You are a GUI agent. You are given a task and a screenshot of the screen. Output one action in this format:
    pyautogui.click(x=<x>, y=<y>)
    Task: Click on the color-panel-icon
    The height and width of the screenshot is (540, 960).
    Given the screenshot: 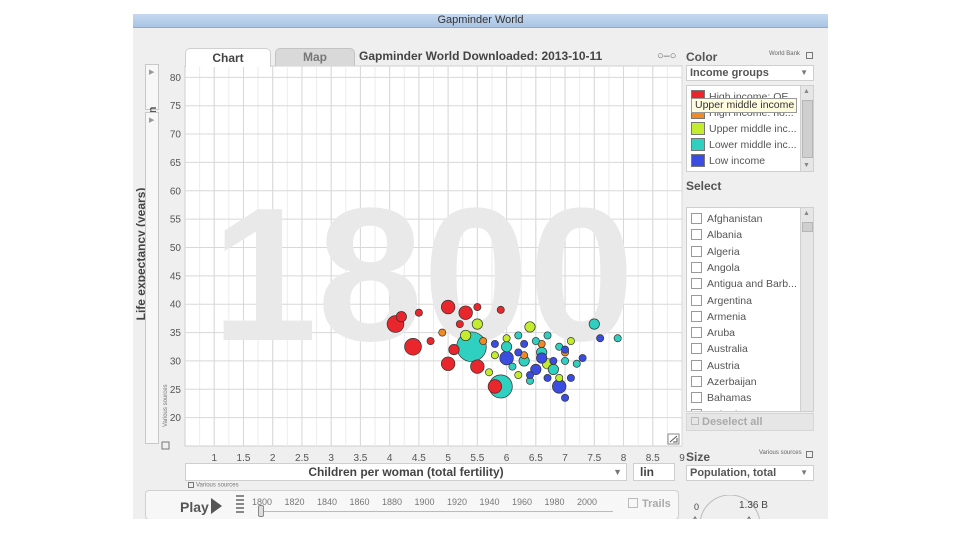 What is the action you would take?
    pyautogui.click(x=809, y=55)
    